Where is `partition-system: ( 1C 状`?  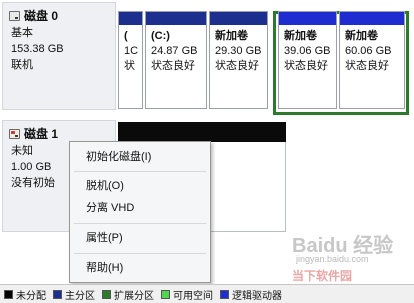
partition-system: ( 1C 状 is located at coordinates (130, 60).